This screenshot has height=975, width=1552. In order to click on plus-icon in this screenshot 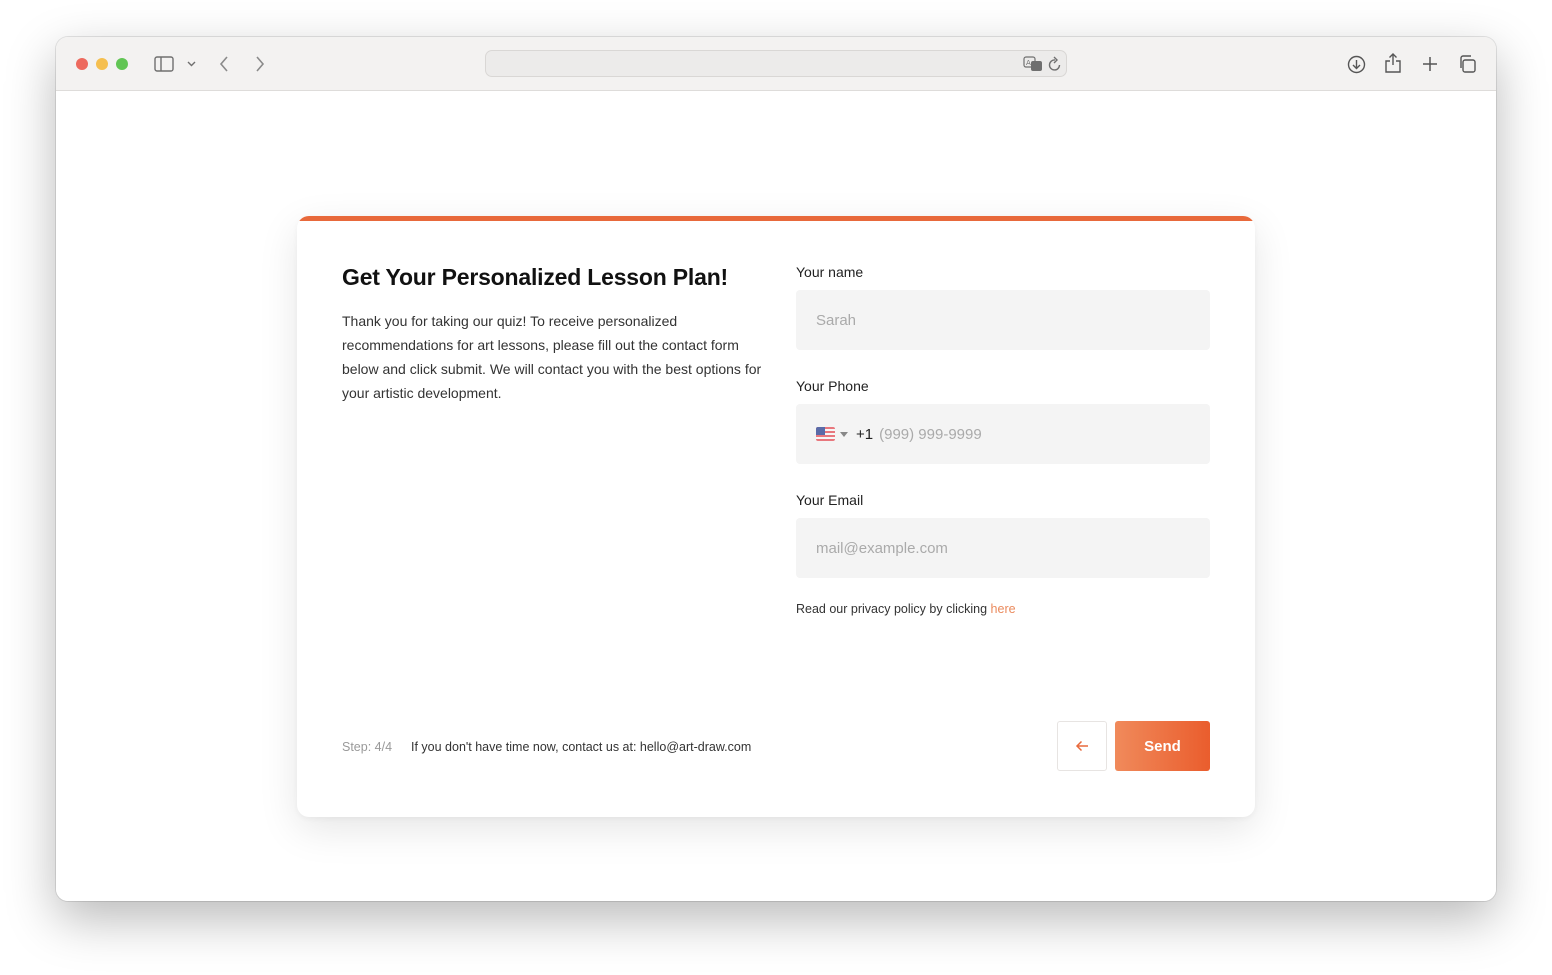, I will do `click(1430, 64)`.